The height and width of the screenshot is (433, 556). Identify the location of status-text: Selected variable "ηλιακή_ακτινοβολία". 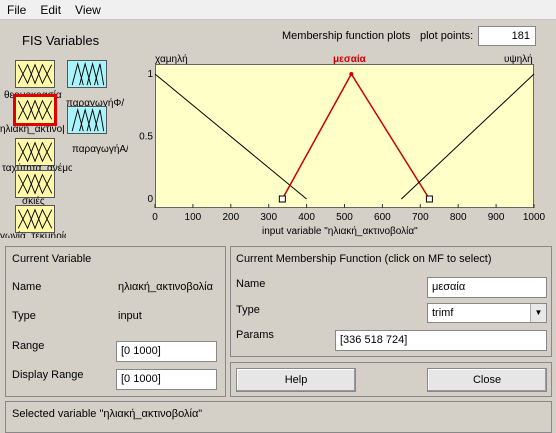
(107, 414).